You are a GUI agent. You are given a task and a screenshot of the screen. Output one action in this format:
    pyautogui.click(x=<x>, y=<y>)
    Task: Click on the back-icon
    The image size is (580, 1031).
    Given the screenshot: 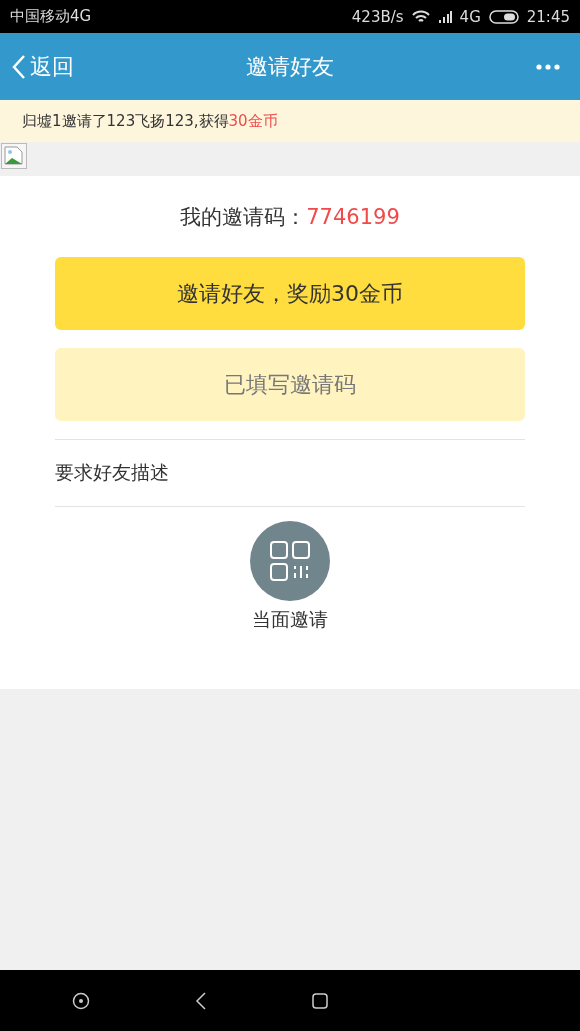 What is the action you would take?
    pyautogui.click(x=201, y=1000)
    